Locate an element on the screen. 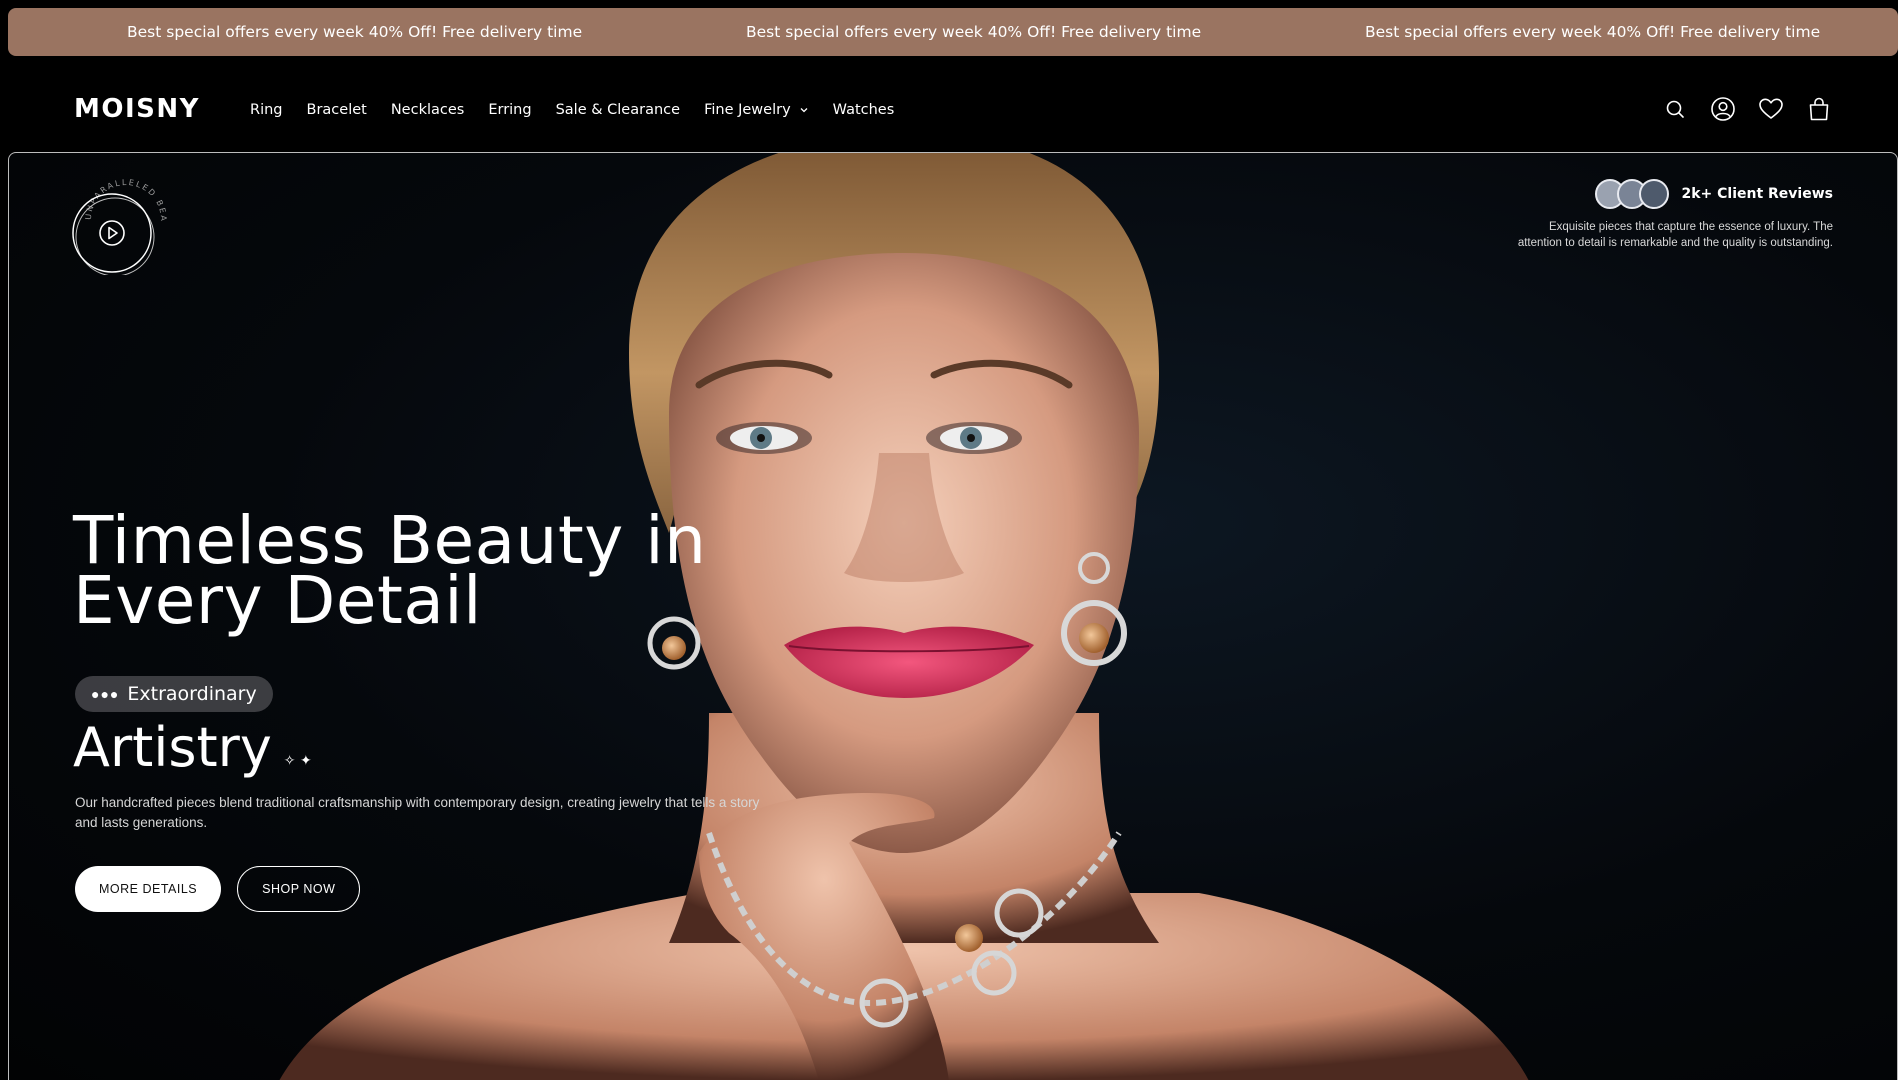 The width and height of the screenshot is (1898, 1080). nav-item-watches: Watches is located at coordinates (864, 110).